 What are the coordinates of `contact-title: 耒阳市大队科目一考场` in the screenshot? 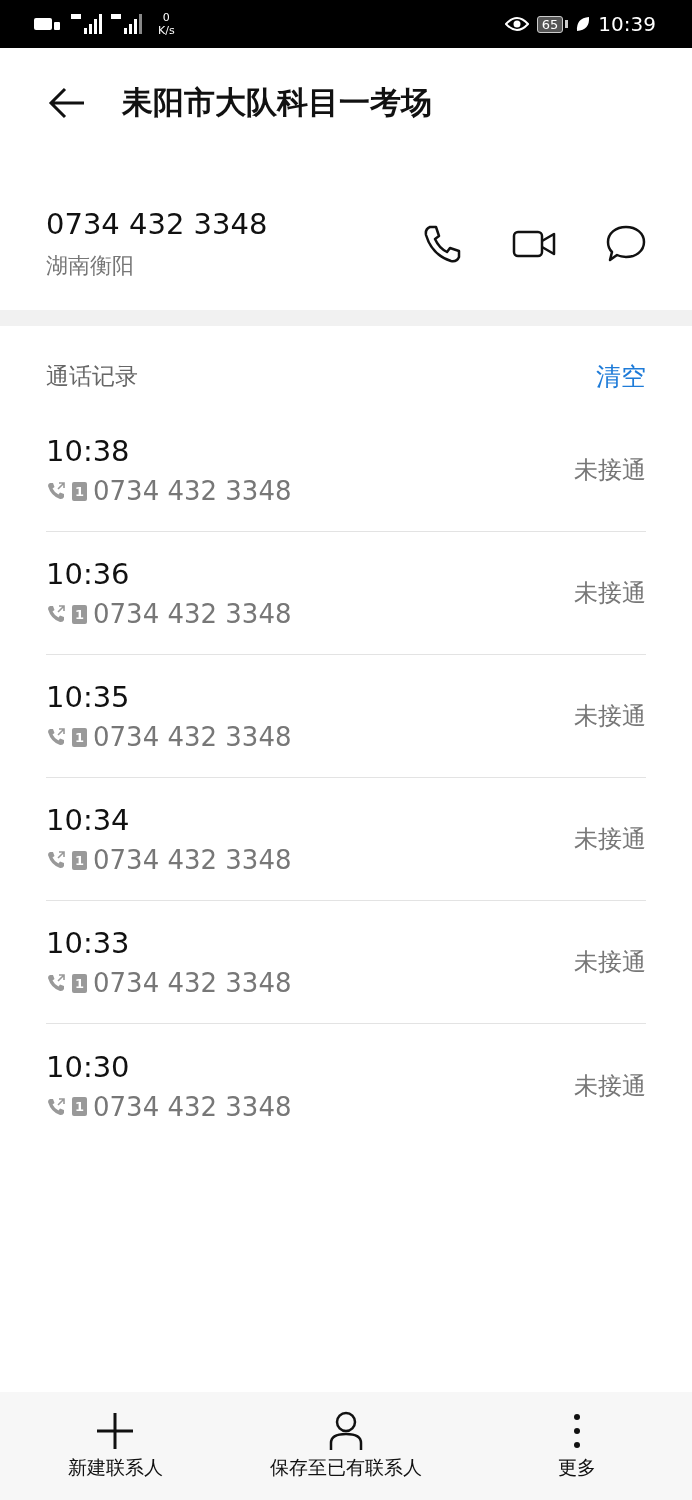 It's located at (277, 102).